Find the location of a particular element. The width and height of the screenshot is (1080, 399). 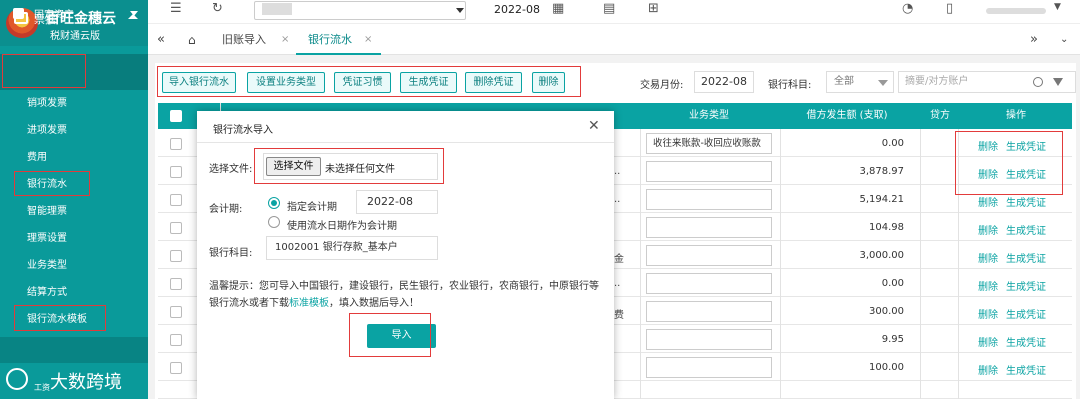

header-debit-amount: 借方发生额 (支取) is located at coordinates (847, 115).